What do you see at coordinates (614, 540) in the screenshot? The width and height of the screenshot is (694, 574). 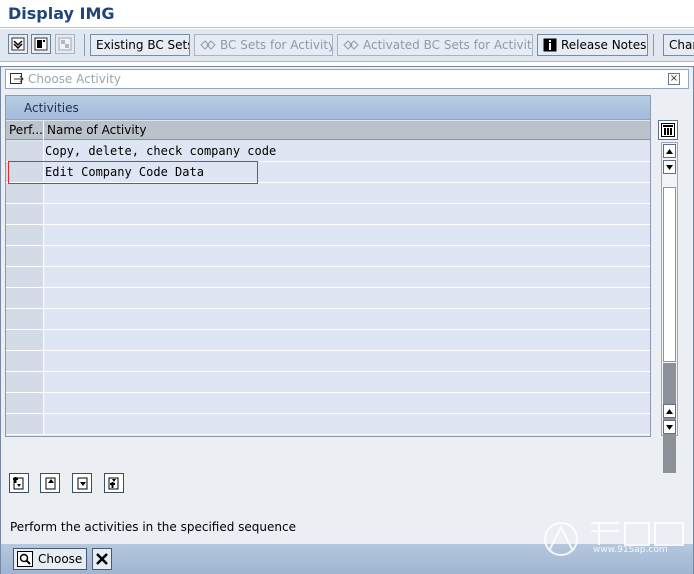 I see `watermark-logo: www.91Sap.com` at bounding box center [614, 540].